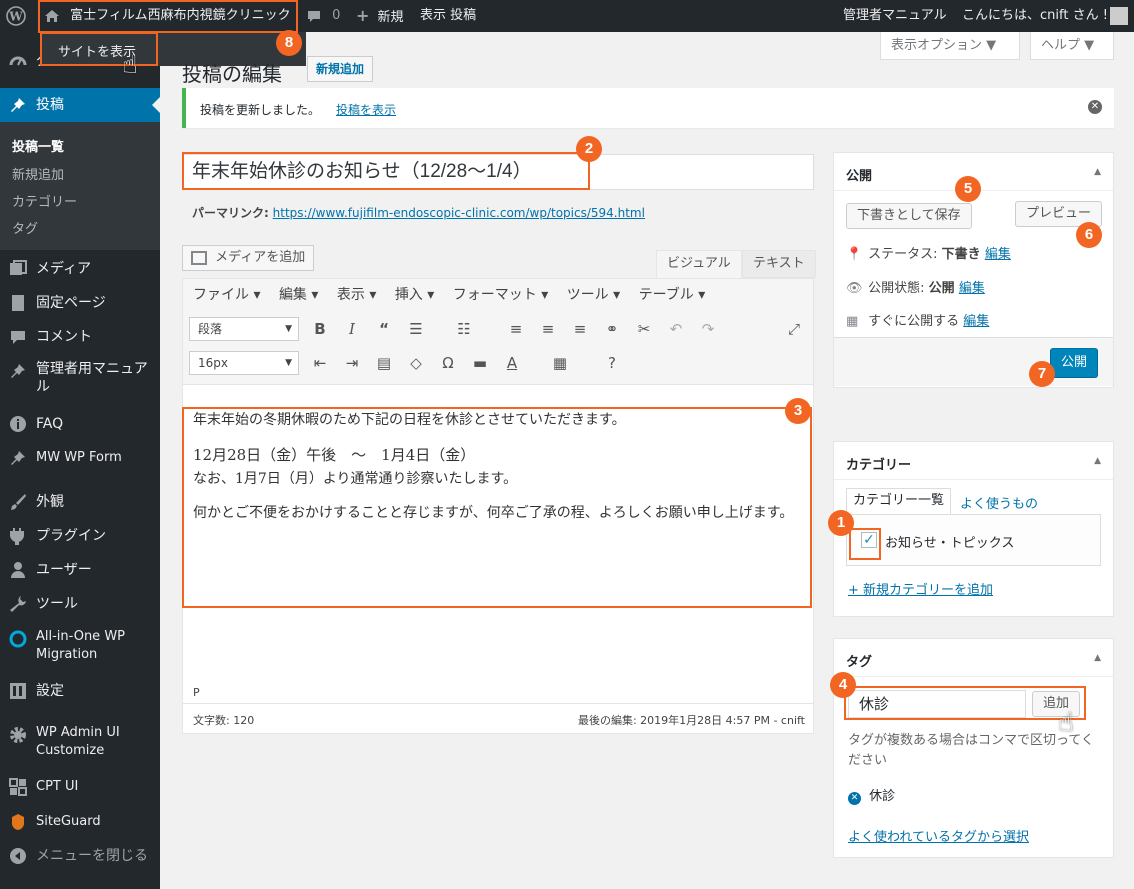 This screenshot has height=889, width=1134. Describe the element at coordinates (80, 570) in the screenshot. I see `sidebar-item-users: ユーザー` at that location.